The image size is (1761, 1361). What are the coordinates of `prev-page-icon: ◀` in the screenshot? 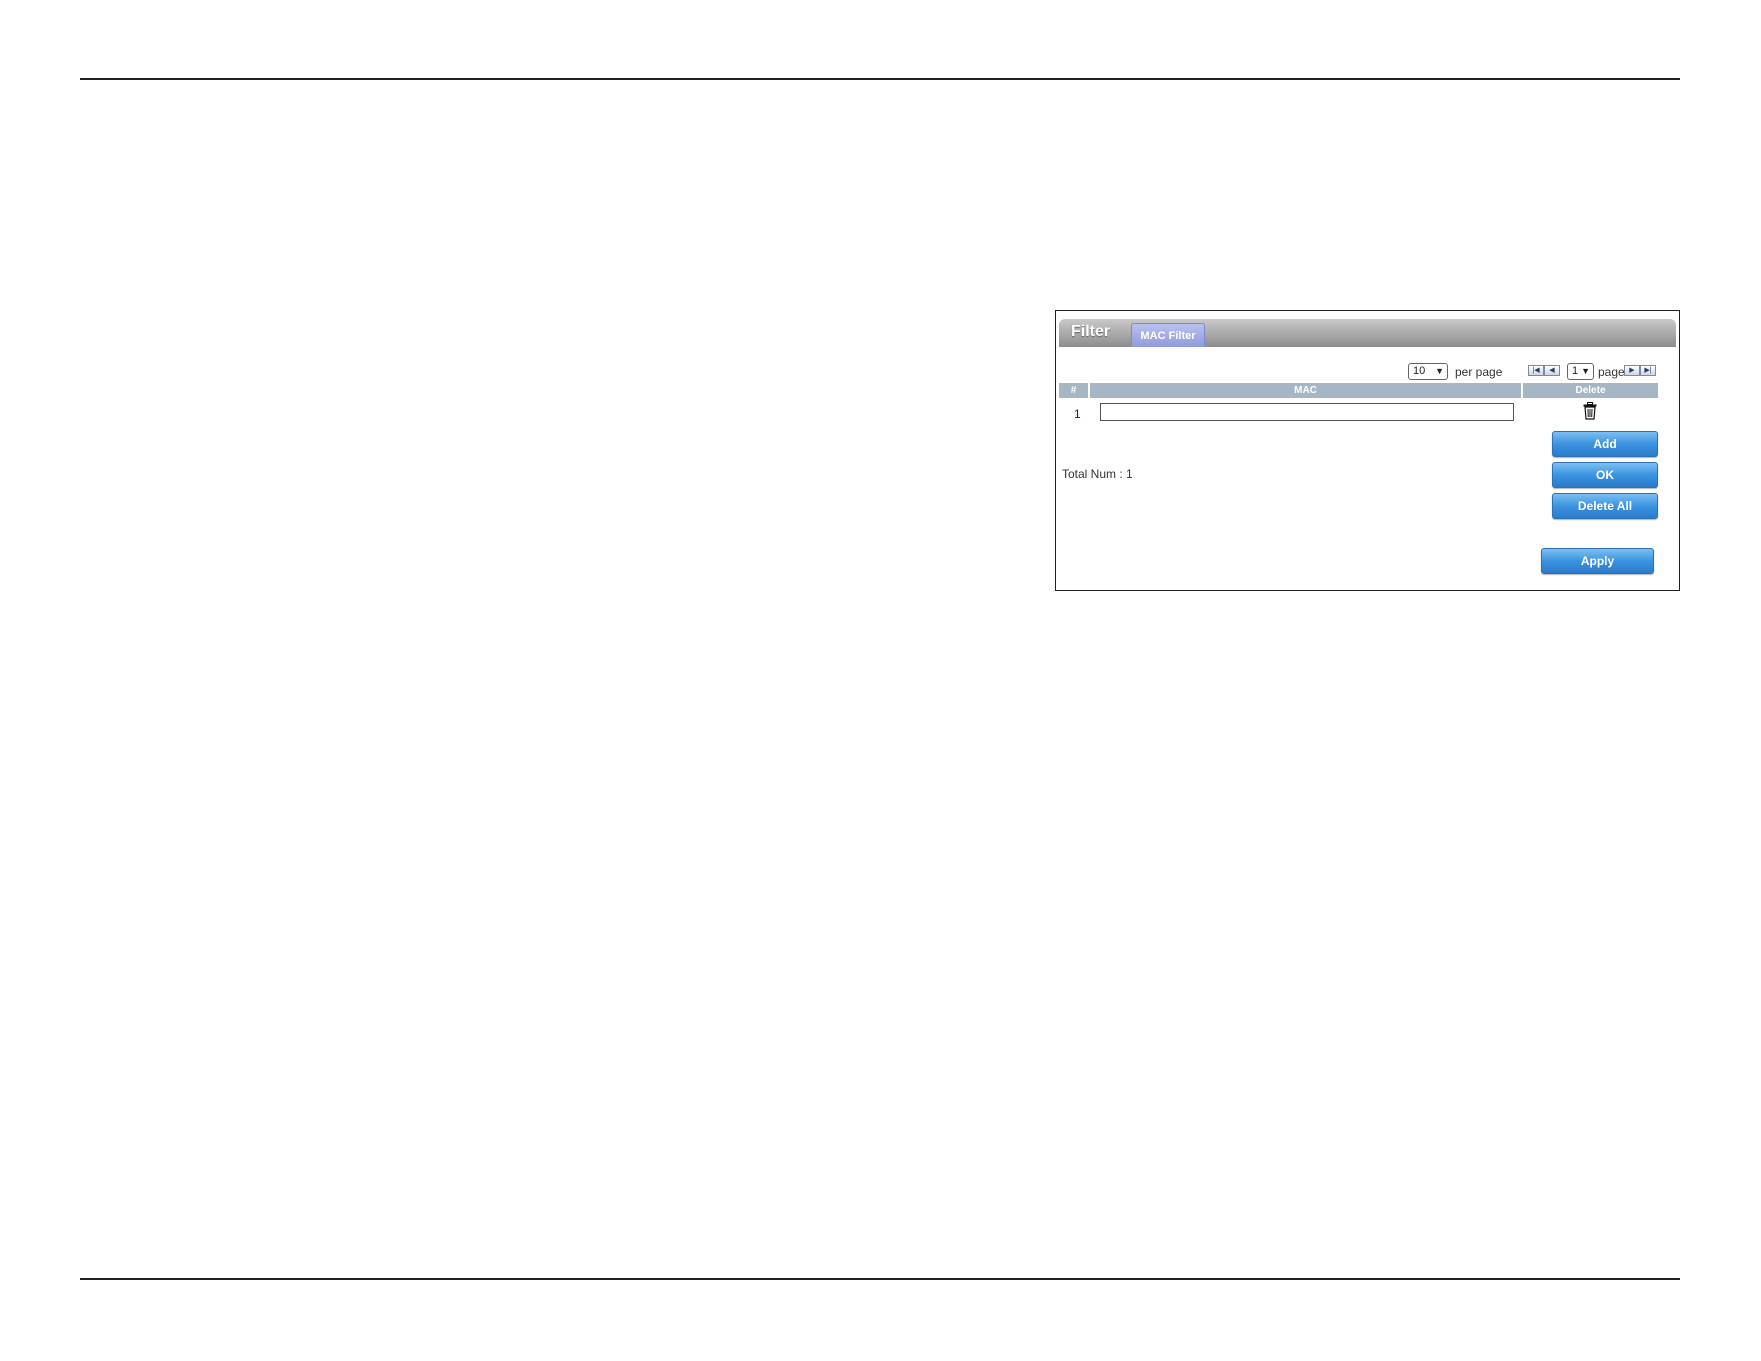 It's located at (1552, 370).